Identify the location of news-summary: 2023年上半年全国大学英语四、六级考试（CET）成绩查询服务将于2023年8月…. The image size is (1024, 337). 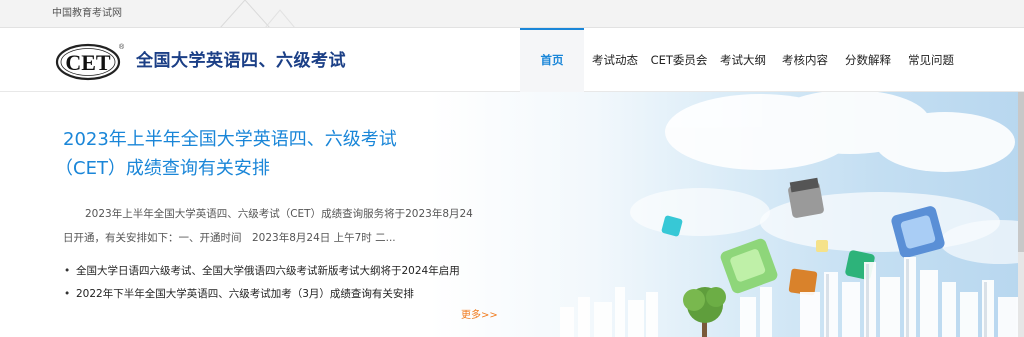
(268, 226).